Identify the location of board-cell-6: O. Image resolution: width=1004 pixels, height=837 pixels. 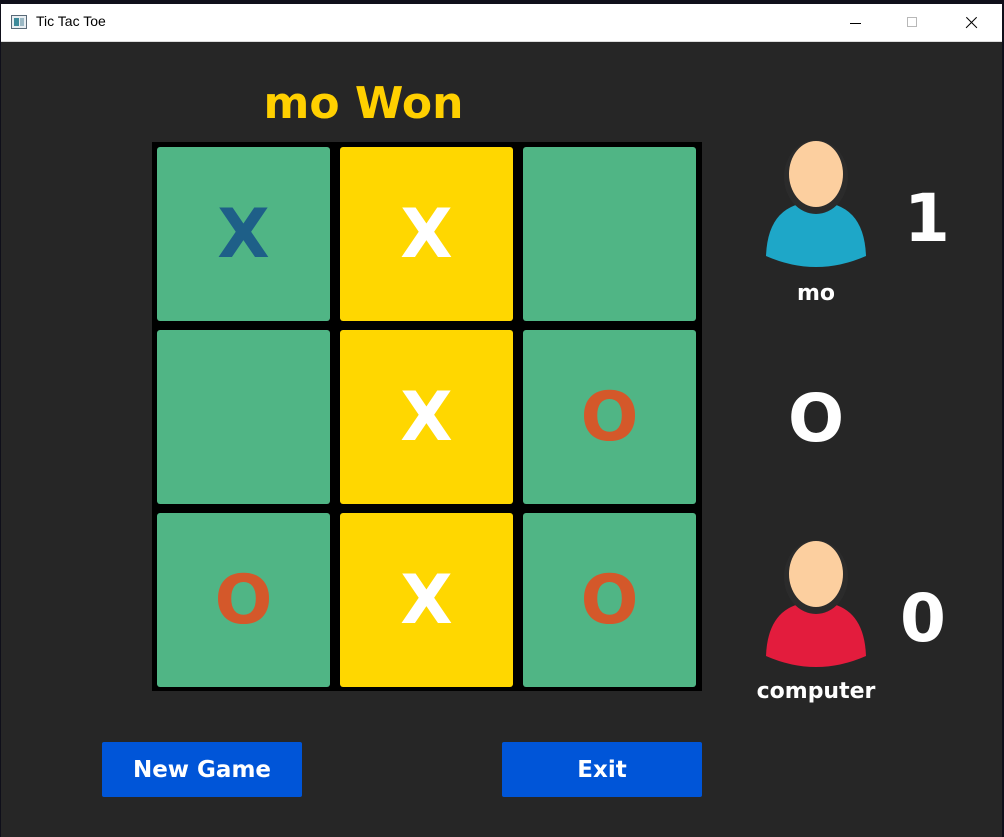
(609, 417).